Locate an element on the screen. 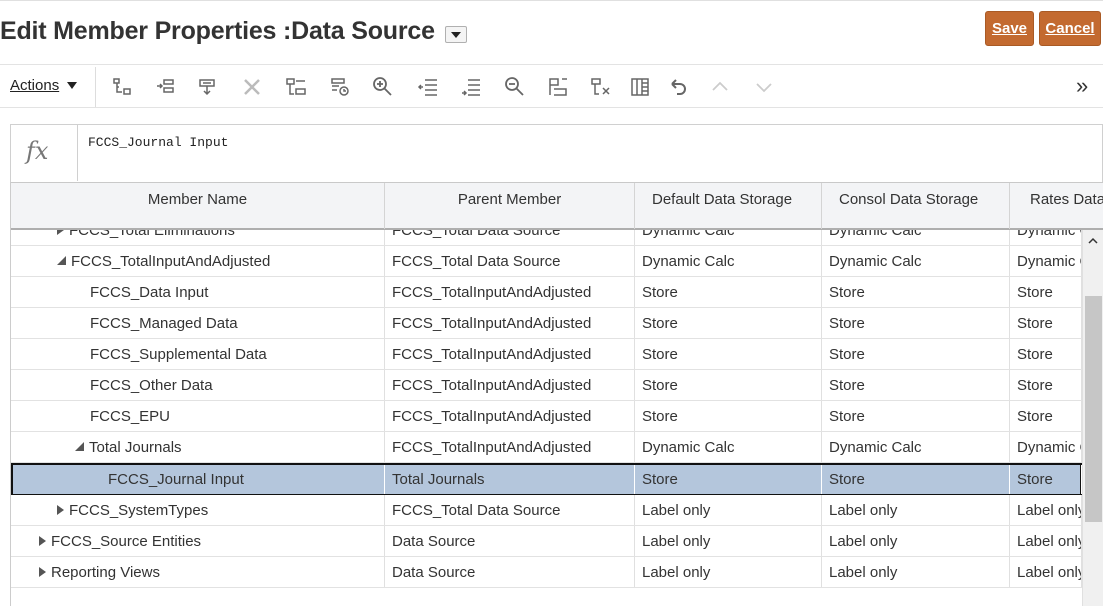 The width and height of the screenshot is (1103, 606). remove-icon is located at coordinates (601, 87).